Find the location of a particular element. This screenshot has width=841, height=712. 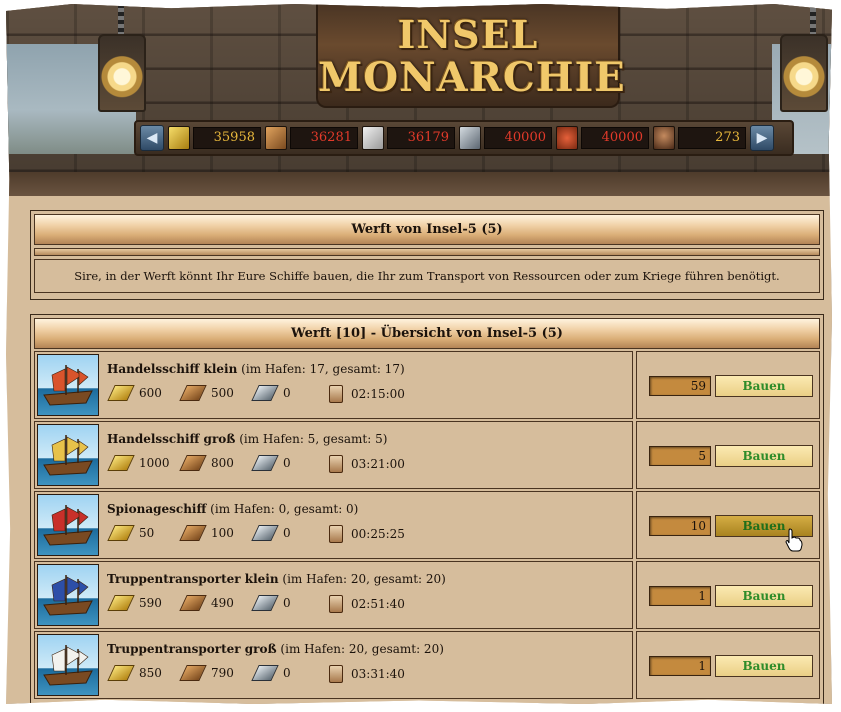

resource-value: 40000 is located at coordinates (615, 138).